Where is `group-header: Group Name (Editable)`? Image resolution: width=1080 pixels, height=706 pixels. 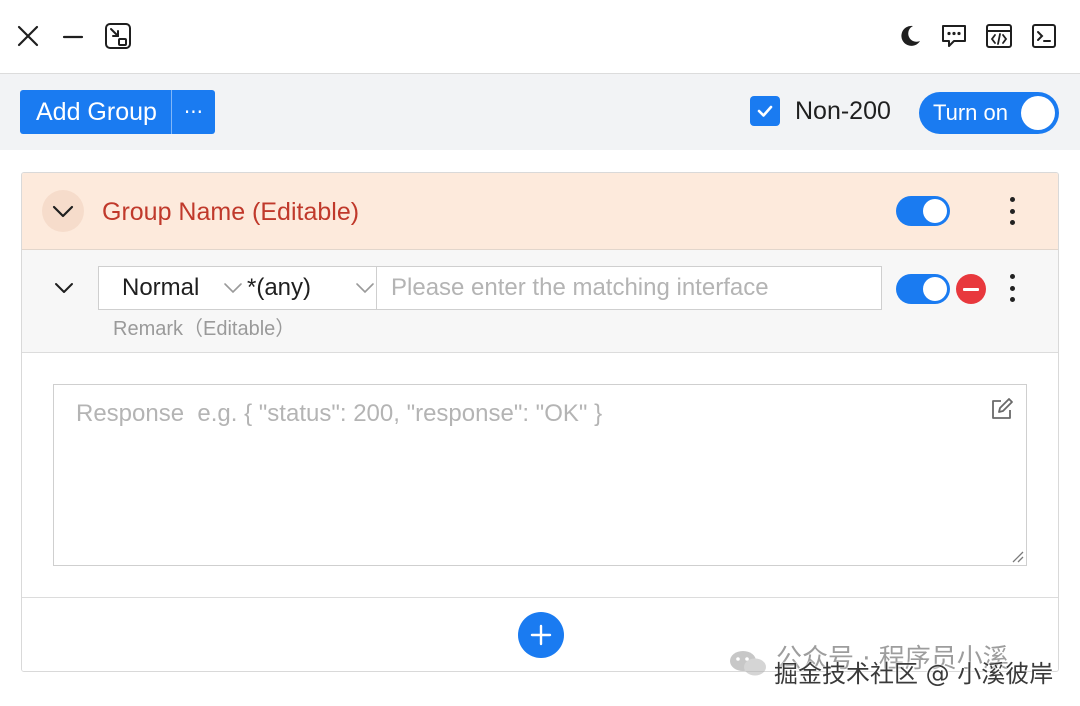
group-header: Group Name (Editable) is located at coordinates (540, 211).